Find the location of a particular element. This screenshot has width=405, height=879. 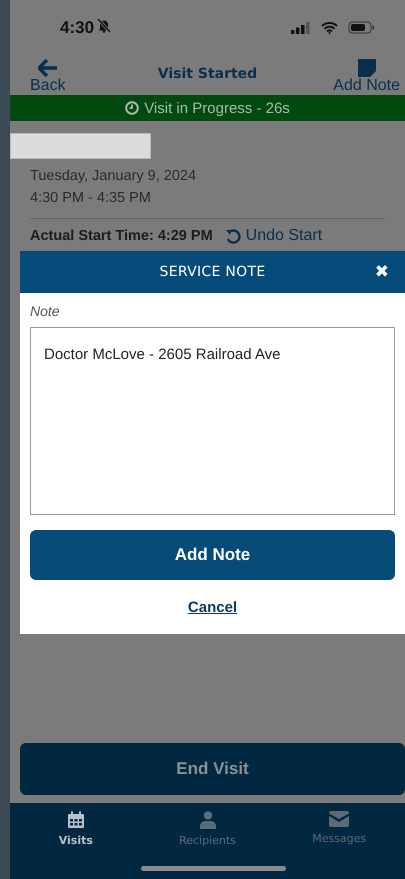

visit-time-range: 4:30 PM - 4:35 PM is located at coordinates (91, 198).